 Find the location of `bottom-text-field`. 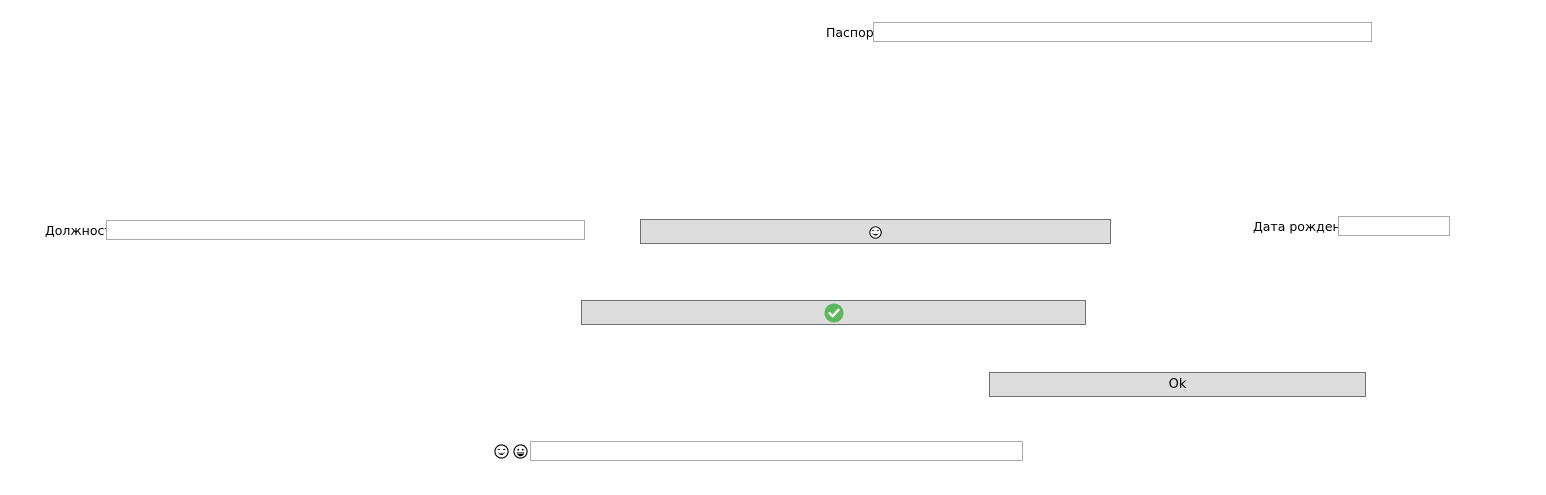

bottom-text-field is located at coordinates (776, 451).